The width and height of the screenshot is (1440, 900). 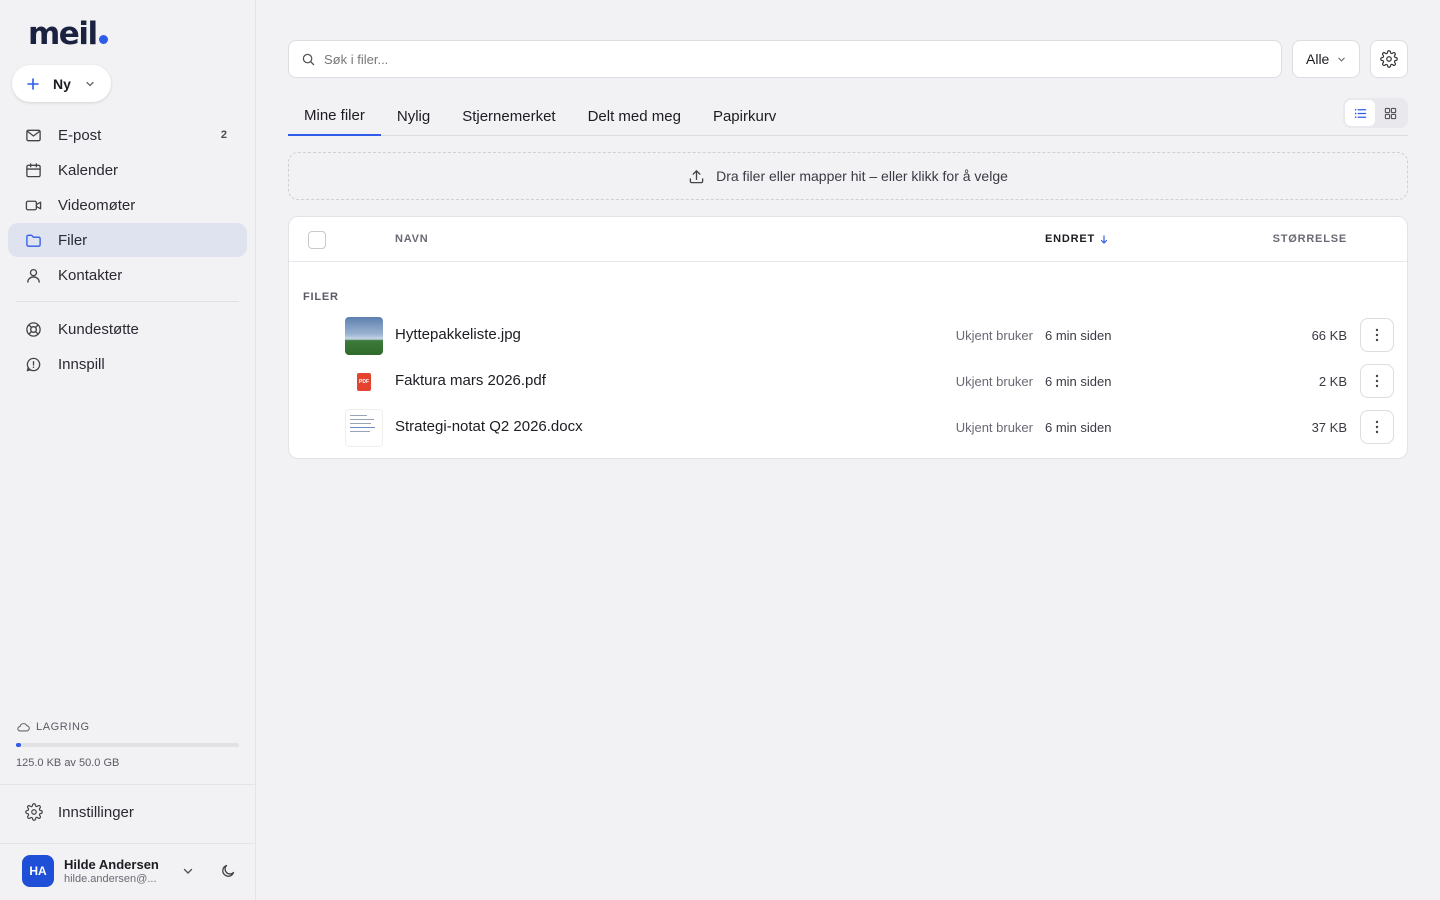 I want to click on view-toggle, so click(x=1375, y=113).